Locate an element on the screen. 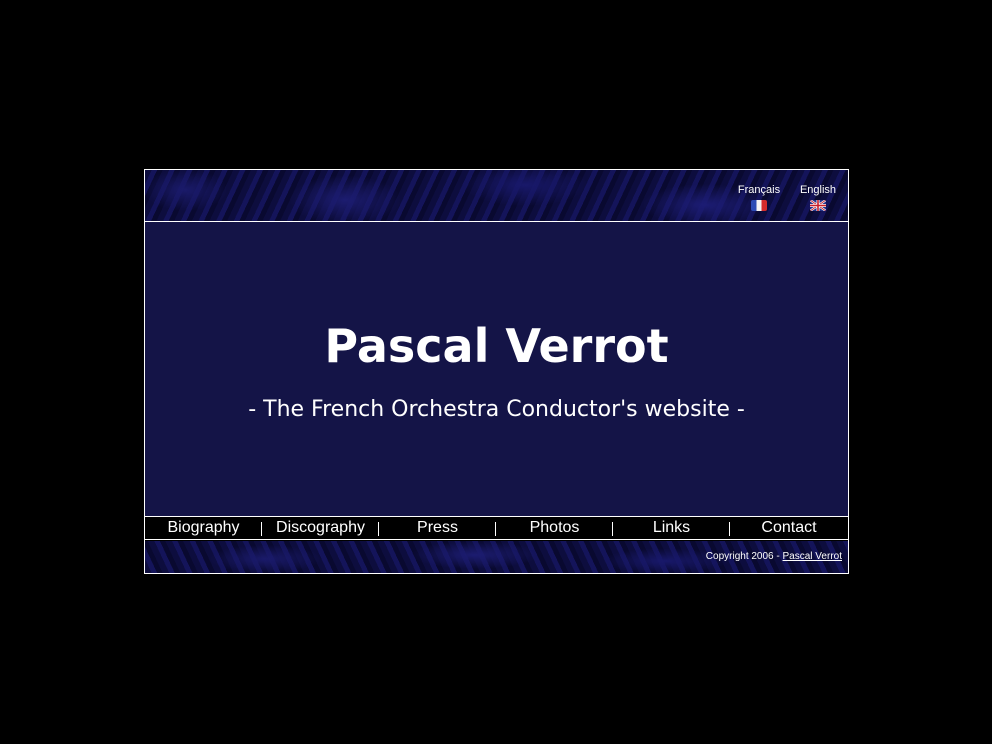 The image size is (992, 744). uk-flag-icon is located at coordinates (818, 205).